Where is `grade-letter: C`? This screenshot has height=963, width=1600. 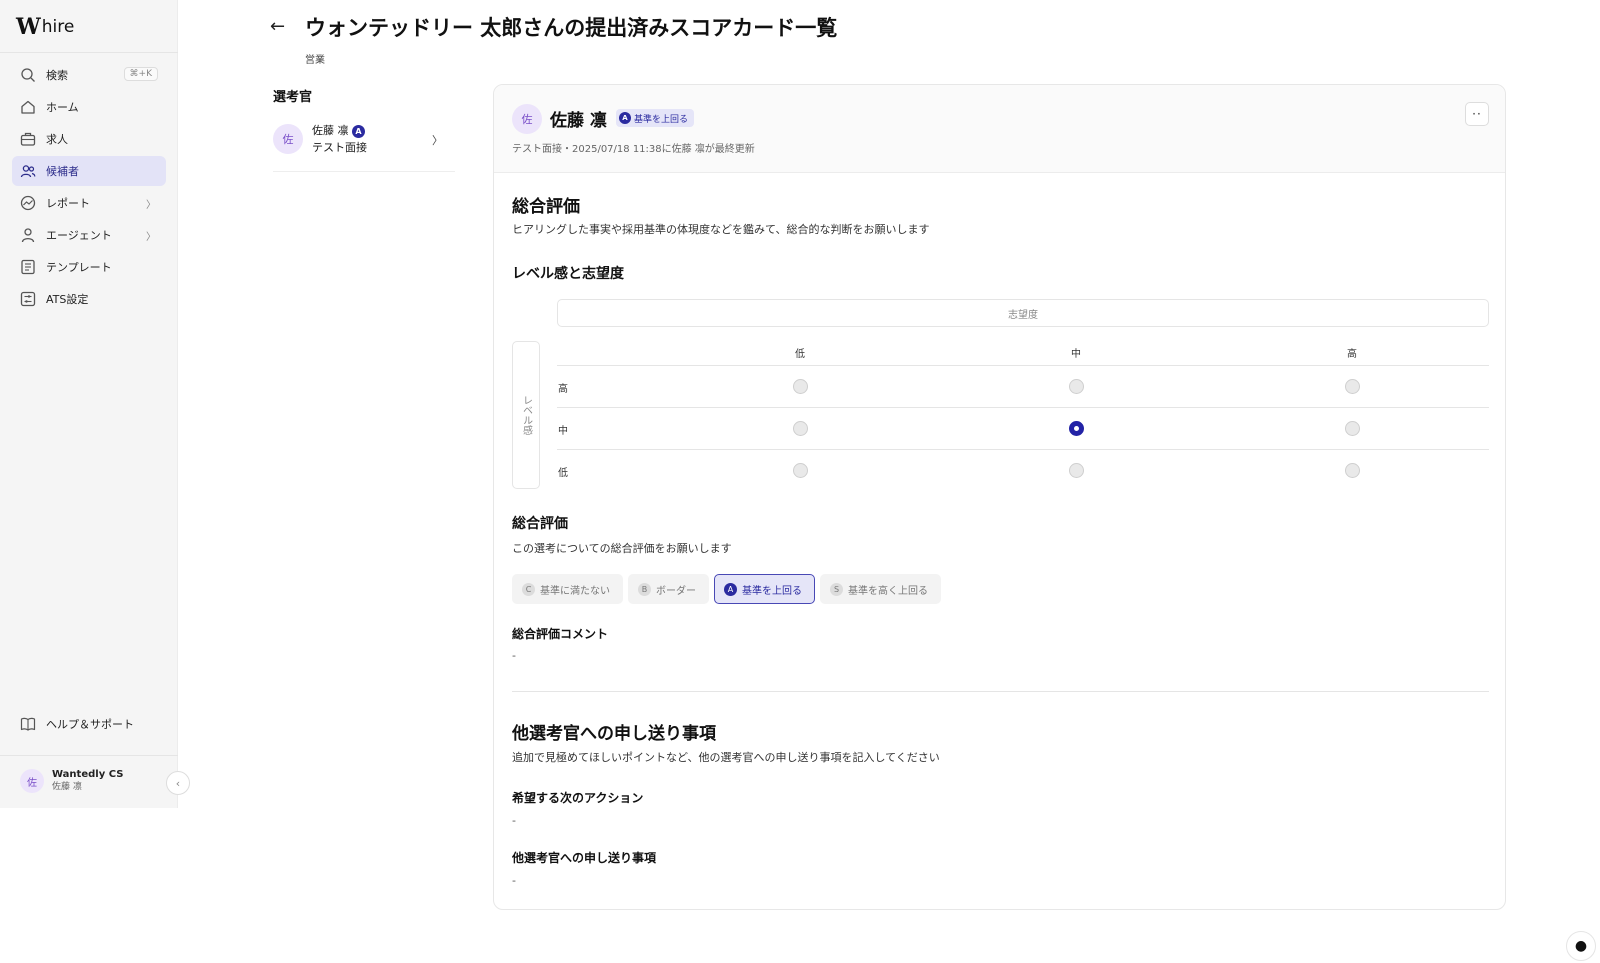
grade-letter: C is located at coordinates (528, 589).